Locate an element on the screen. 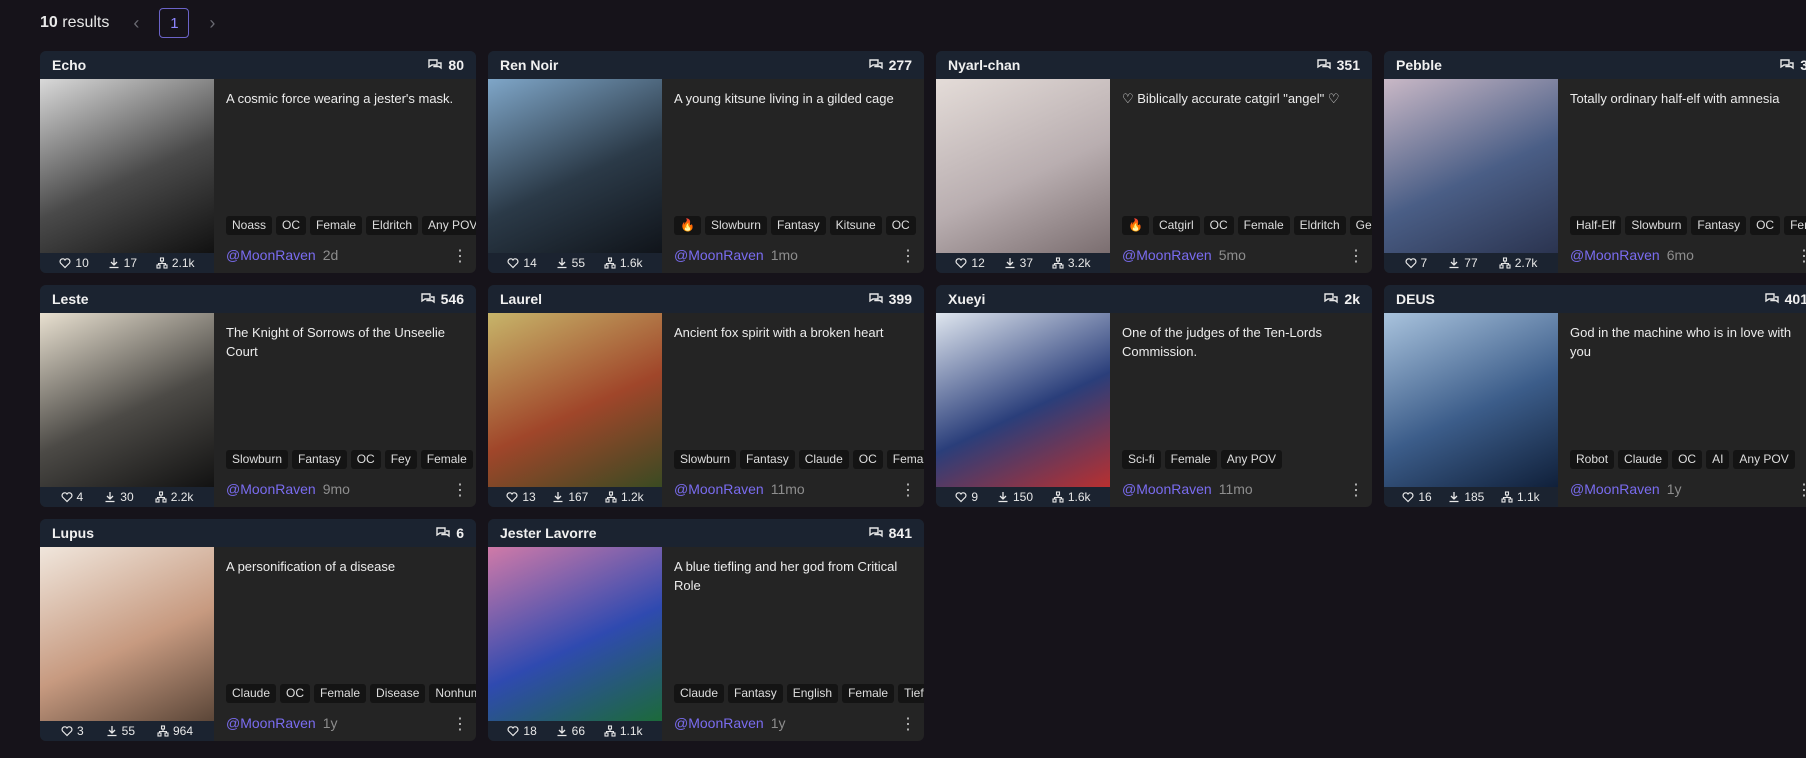 This screenshot has height=758, width=1806. character-name: Lupus is located at coordinates (73, 533).